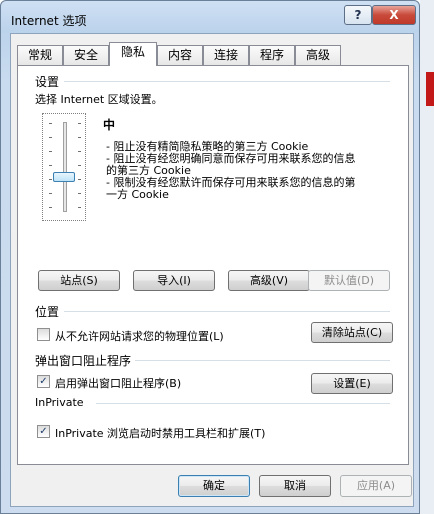  I want to click on inprivate-checkbox-label: InPrivate 浏览启动时禁用工具栏和扩展(T), so click(160, 433).